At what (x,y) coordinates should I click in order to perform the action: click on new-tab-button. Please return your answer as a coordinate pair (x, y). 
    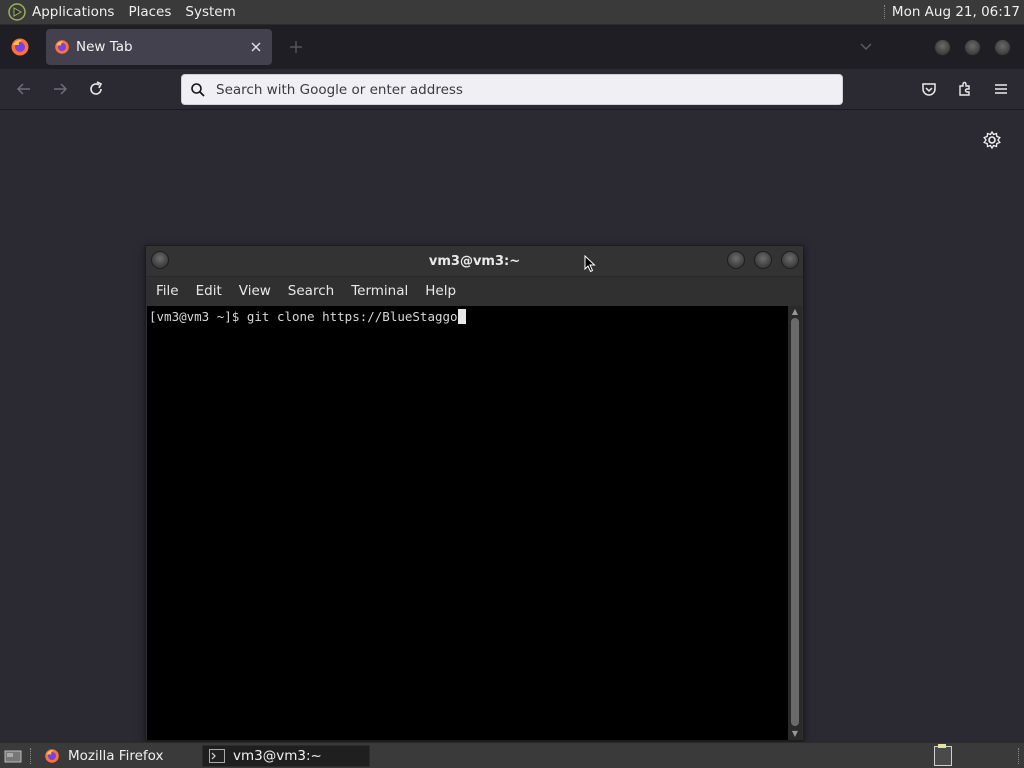
    Looking at the image, I should click on (296, 47).